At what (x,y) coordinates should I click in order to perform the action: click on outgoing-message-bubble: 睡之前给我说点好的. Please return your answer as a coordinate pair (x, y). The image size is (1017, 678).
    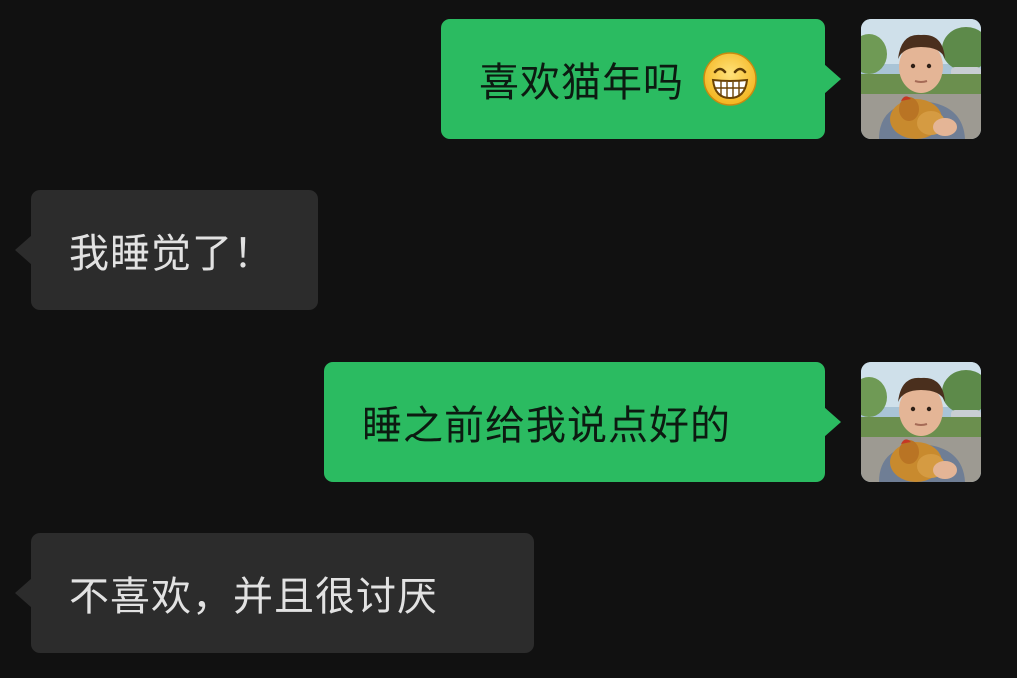
    Looking at the image, I should click on (582, 422).